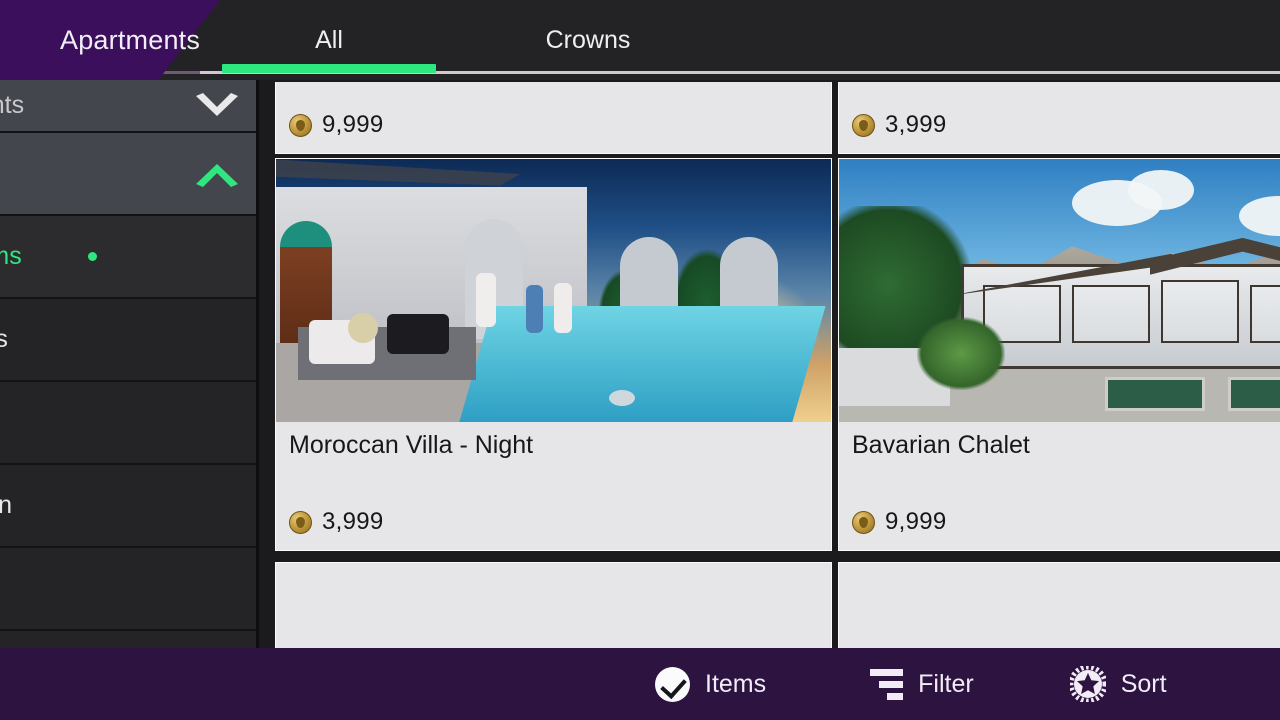  Describe the element at coordinates (1117, 684) in the screenshot. I see `sort-button: Sort` at that location.